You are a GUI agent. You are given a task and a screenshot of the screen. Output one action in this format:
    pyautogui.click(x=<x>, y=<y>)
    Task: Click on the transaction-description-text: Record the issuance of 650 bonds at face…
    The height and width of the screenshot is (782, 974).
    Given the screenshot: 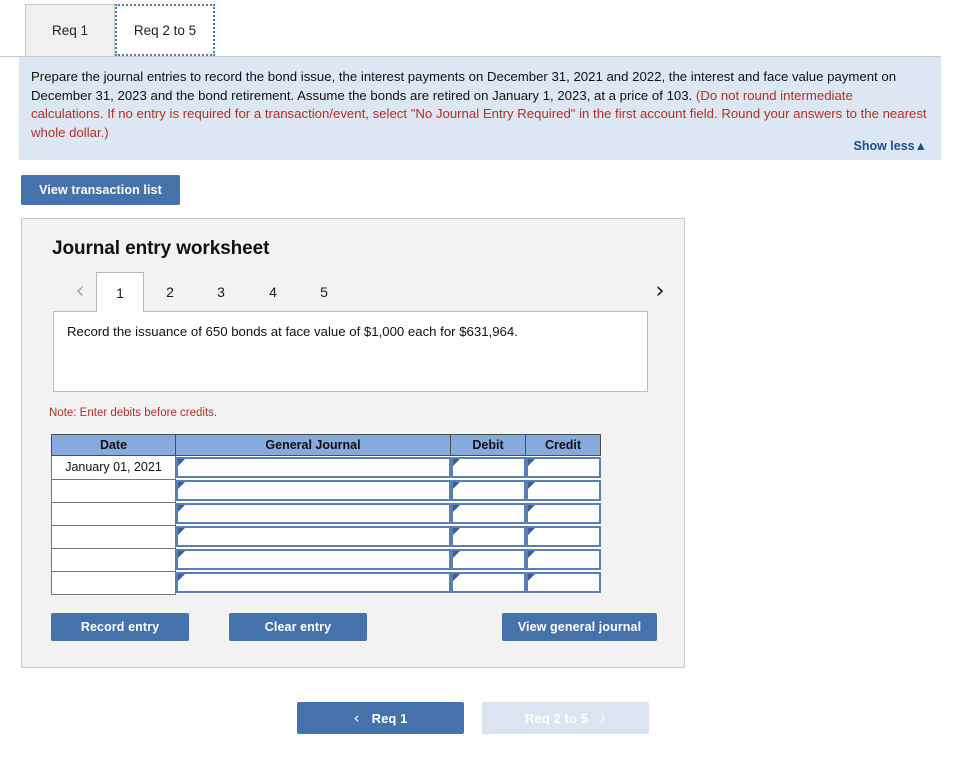 What is the action you would take?
    pyautogui.click(x=292, y=331)
    